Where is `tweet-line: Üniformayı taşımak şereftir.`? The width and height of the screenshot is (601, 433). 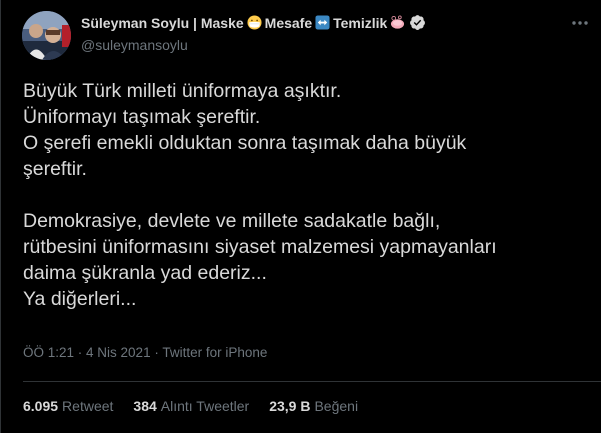
tweet-line: Üniformayı taşımak şereftir. is located at coordinates (142, 117).